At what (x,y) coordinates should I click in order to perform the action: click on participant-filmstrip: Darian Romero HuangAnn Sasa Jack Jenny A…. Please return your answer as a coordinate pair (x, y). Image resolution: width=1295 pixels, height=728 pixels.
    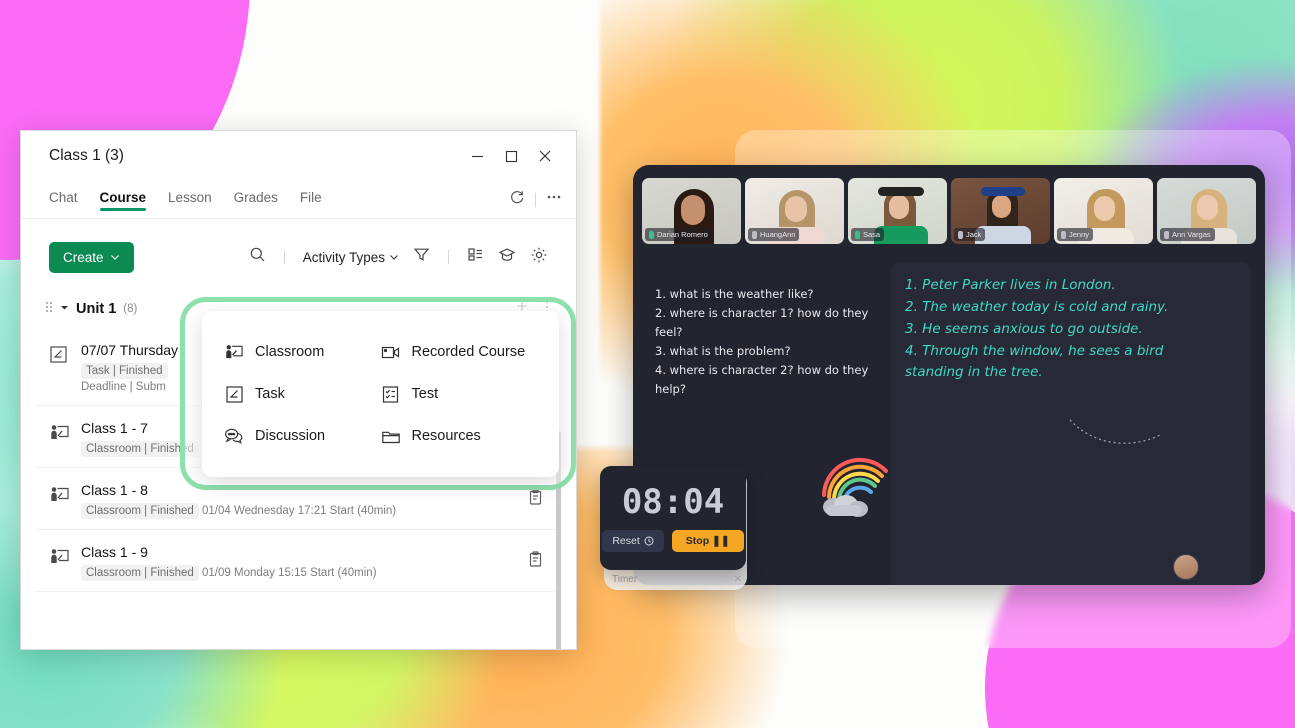
    Looking at the image, I should click on (949, 204).